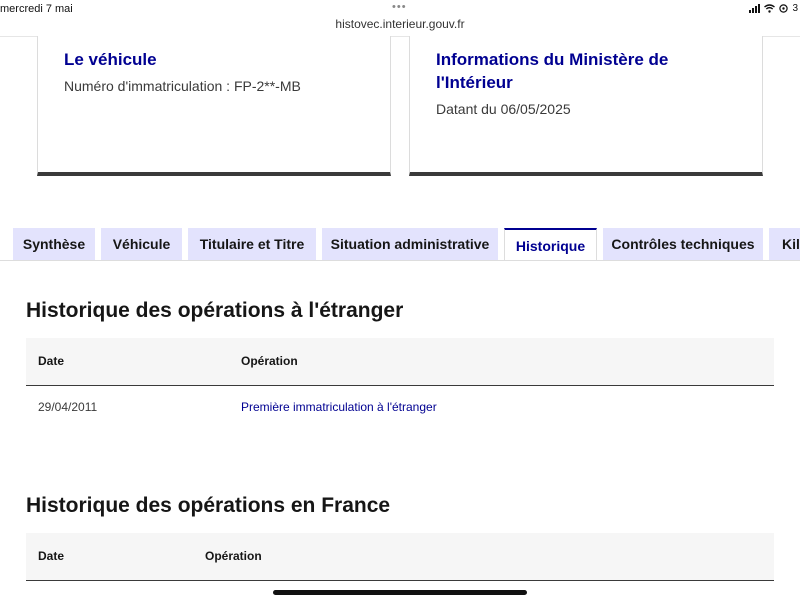  Describe the element at coordinates (141, 244) in the screenshot. I see `tab-vehicule: Véhicule` at that location.